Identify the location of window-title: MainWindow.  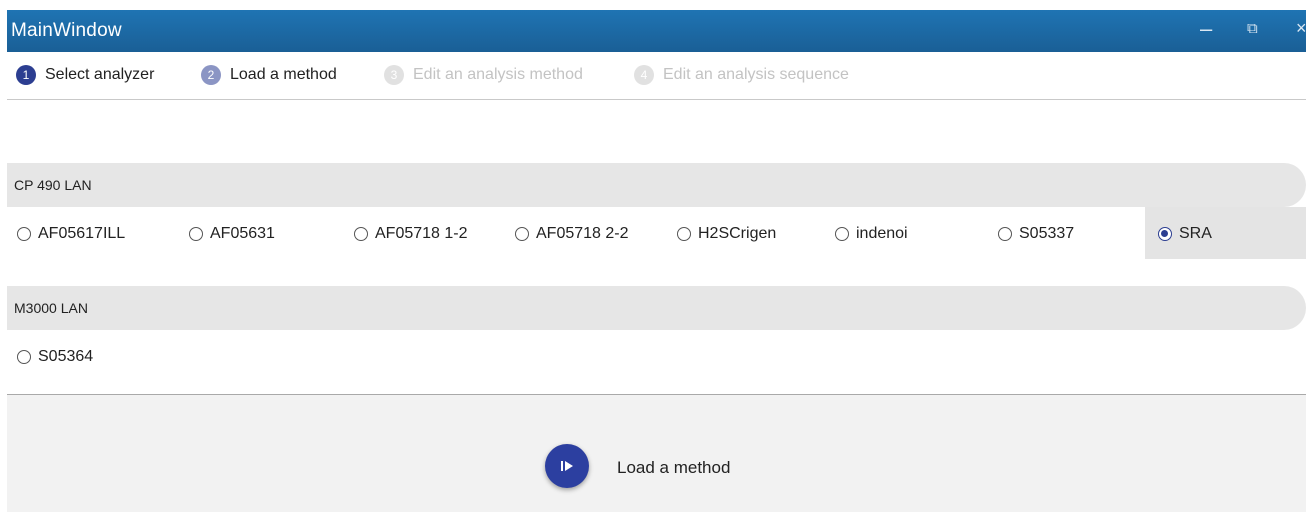
(66, 30).